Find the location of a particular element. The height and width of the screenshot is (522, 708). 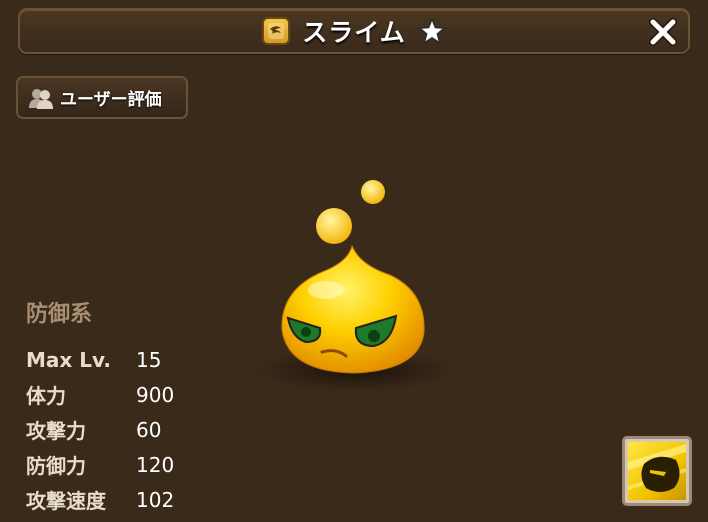

stat-row-speed: 攻撃速度 102 is located at coordinates (100, 499).